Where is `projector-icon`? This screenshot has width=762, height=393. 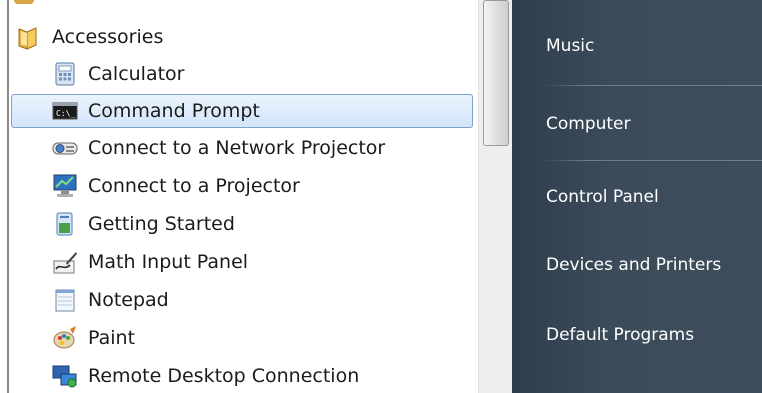
projector-icon is located at coordinates (65, 185).